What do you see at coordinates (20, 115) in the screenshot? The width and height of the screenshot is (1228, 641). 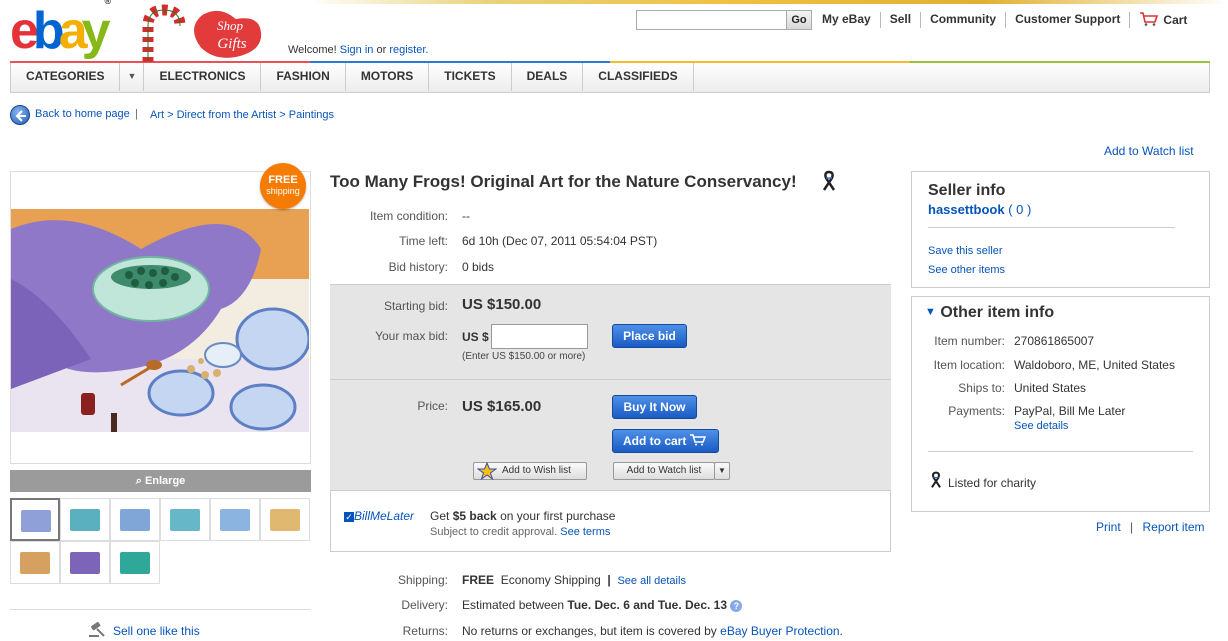 I see `back-arrow-icon` at bounding box center [20, 115].